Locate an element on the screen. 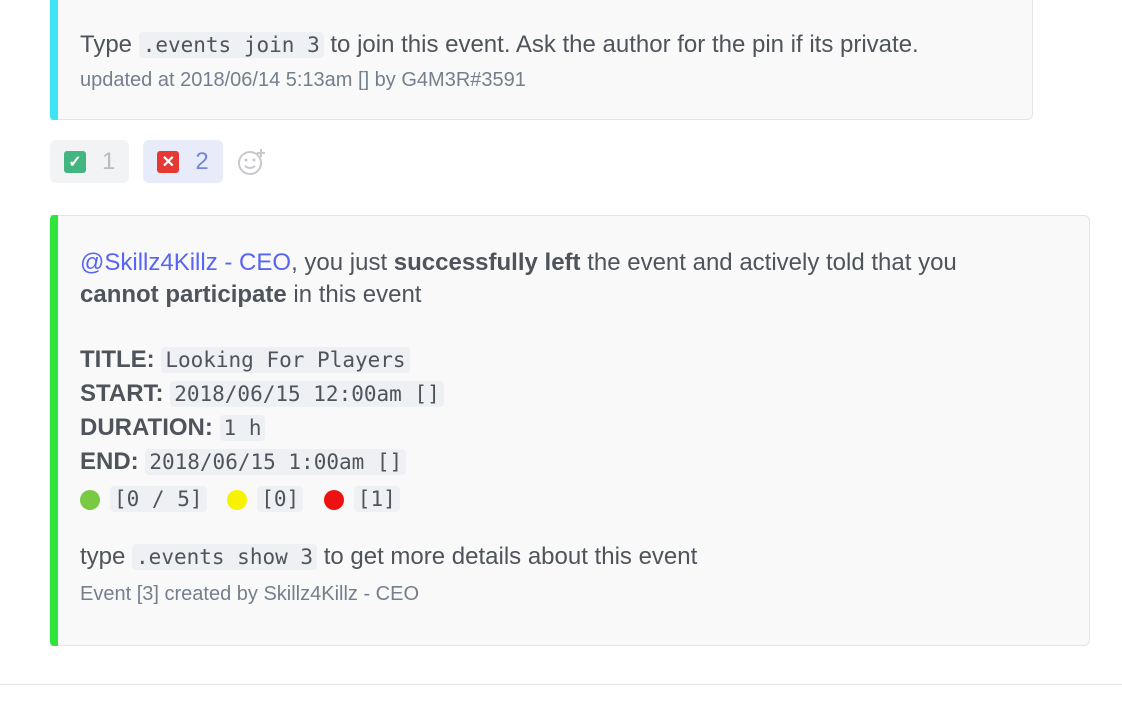  join-command: .events join 3 is located at coordinates (231, 45).